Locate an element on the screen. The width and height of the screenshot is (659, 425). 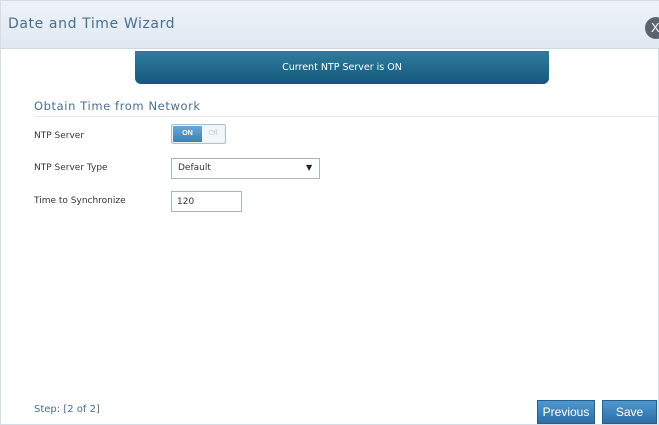
ntp-server-type-select: Default ▼ is located at coordinates (245, 168).